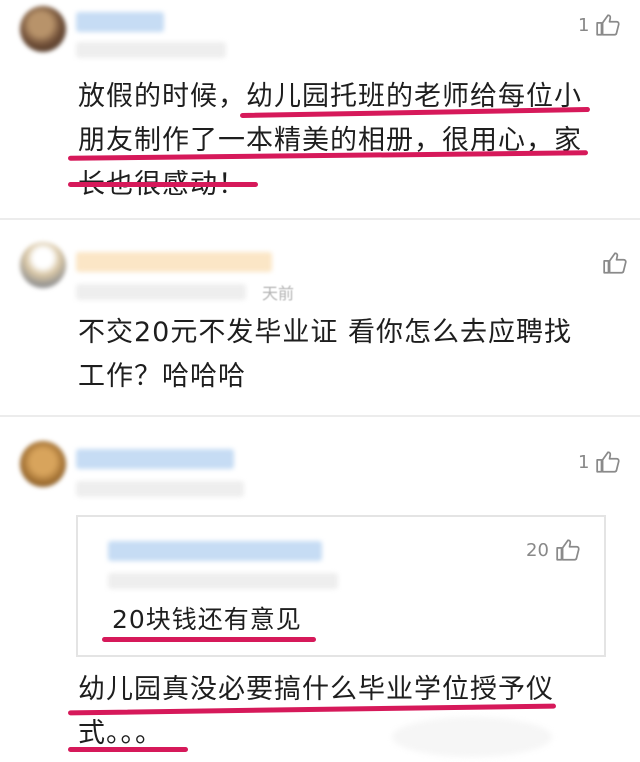 The image size is (640, 762). What do you see at coordinates (472, 737) in the screenshot?
I see `watermark-blurred` at bounding box center [472, 737].